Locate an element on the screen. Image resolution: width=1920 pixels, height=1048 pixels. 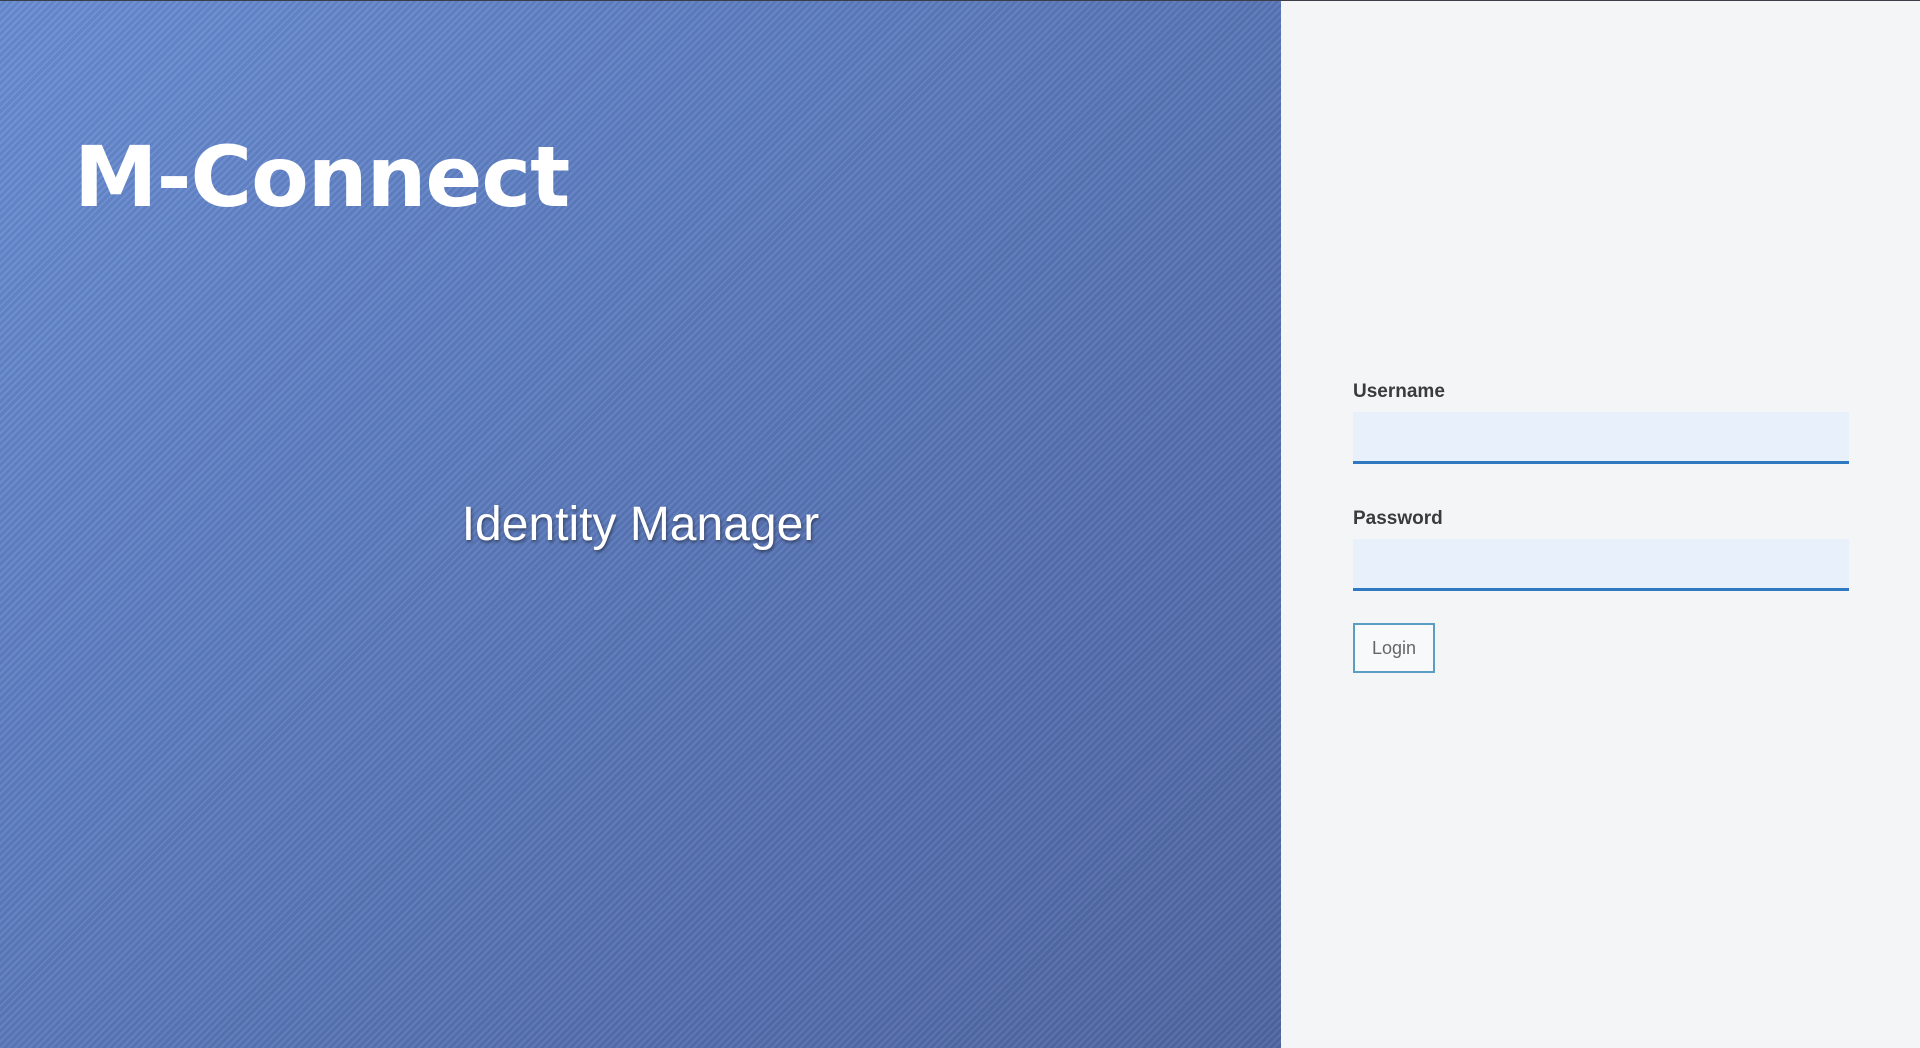
username-input is located at coordinates (1601, 438).